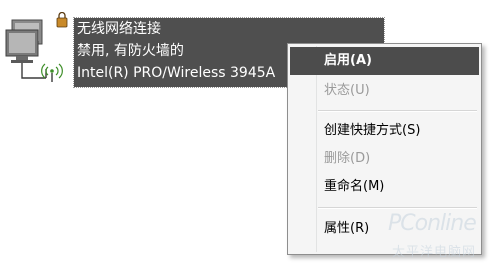 The height and width of the screenshot is (272, 500). What do you see at coordinates (432, 223) in the screenshot?
I see `watermark-brand: PConline` at bounding box center [432, 223].